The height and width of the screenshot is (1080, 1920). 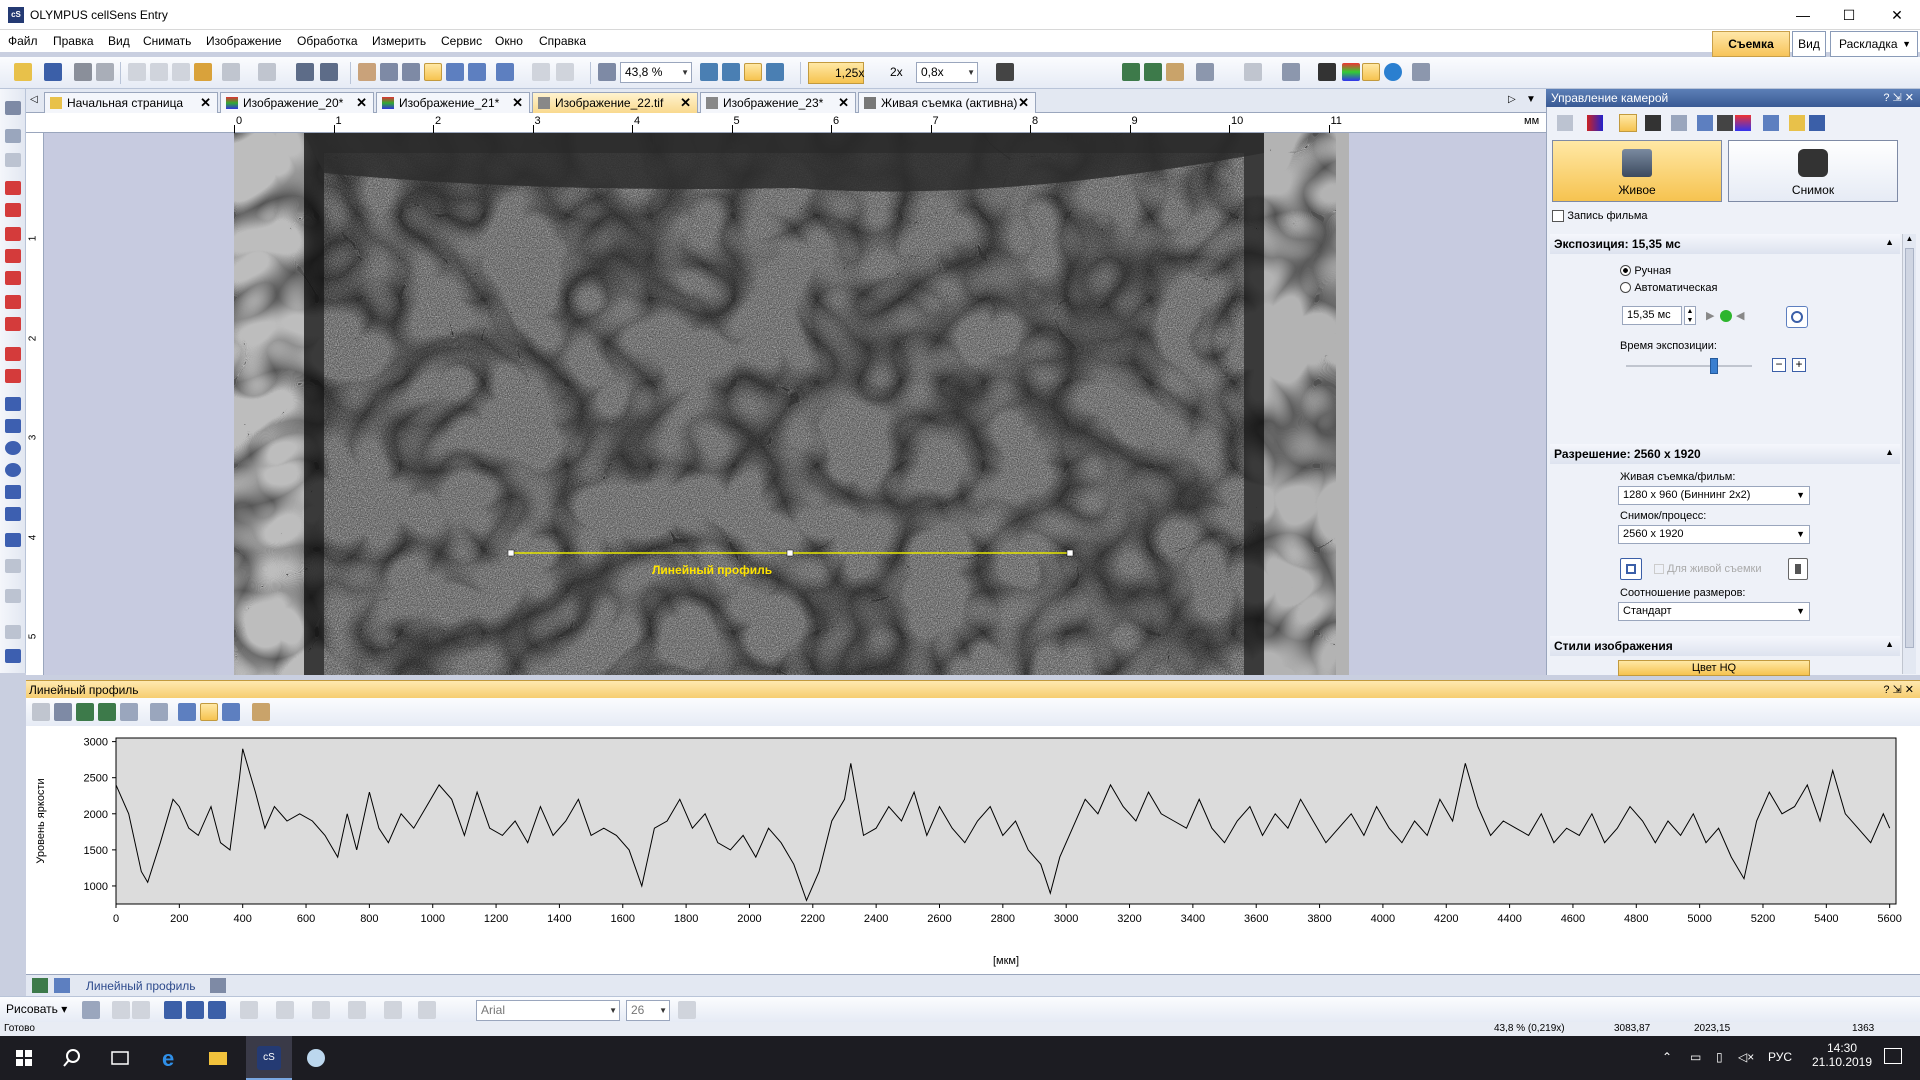 What do you see at coordinates (13, 656) in the screenshot?
I see `profile-icon` at bounding box center [13, 656].